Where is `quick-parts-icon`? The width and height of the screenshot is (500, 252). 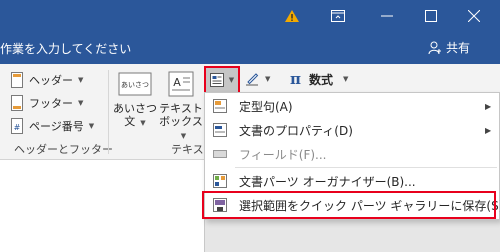 quick-parts-icon is located at coordinates (216, 80).